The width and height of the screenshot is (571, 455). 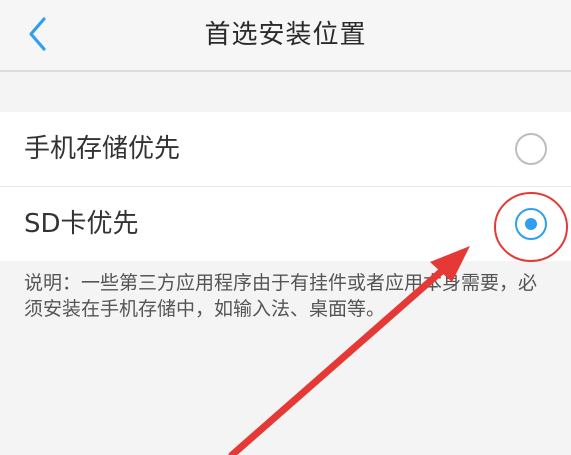 What do you see at coordinates (81, 224) in the screenshot?
I see `option-label: SD卡优先` at bounding box center [81, 224].